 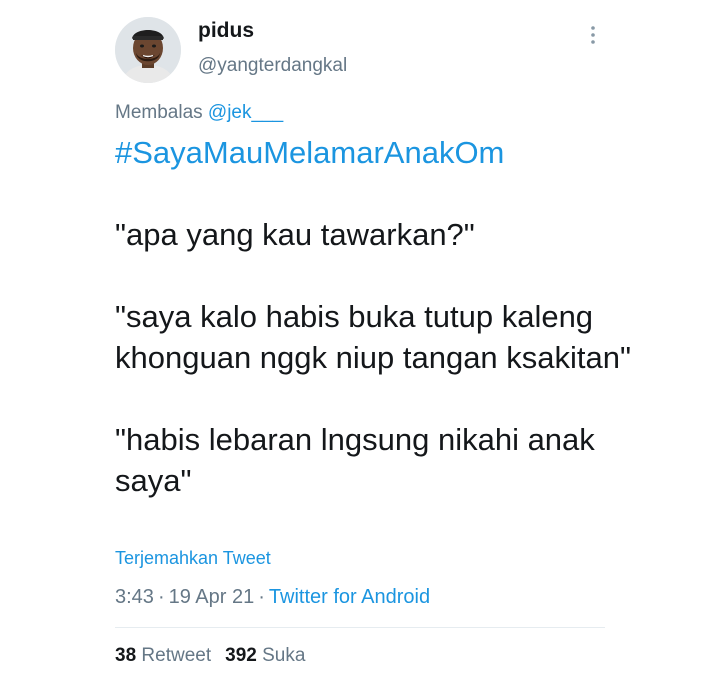 I want to click on tweet-metadata: 3:43 · 19 Apr 21 · Twitter for Android, so click(x=272, y=597).